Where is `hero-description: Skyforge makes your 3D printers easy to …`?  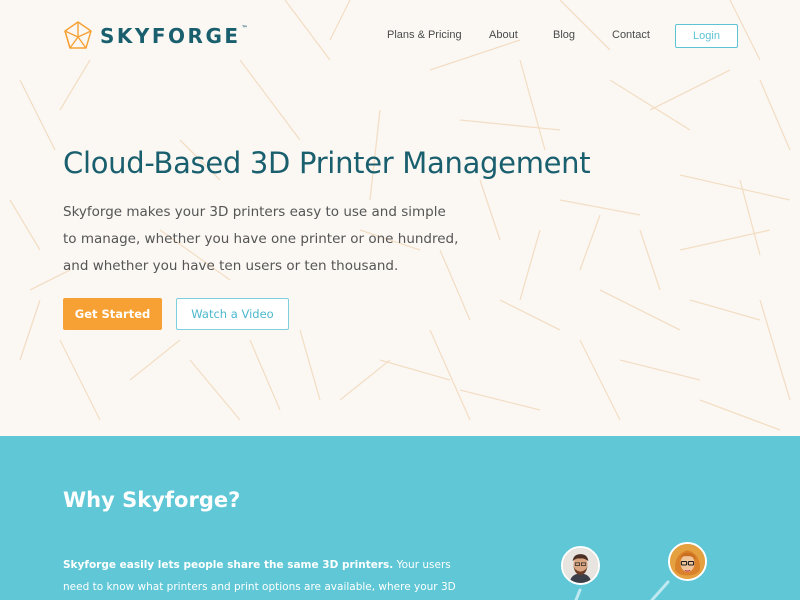 hero-description: Skyforge makes your 3D printers easy to … is located at coordinates (261, 239).